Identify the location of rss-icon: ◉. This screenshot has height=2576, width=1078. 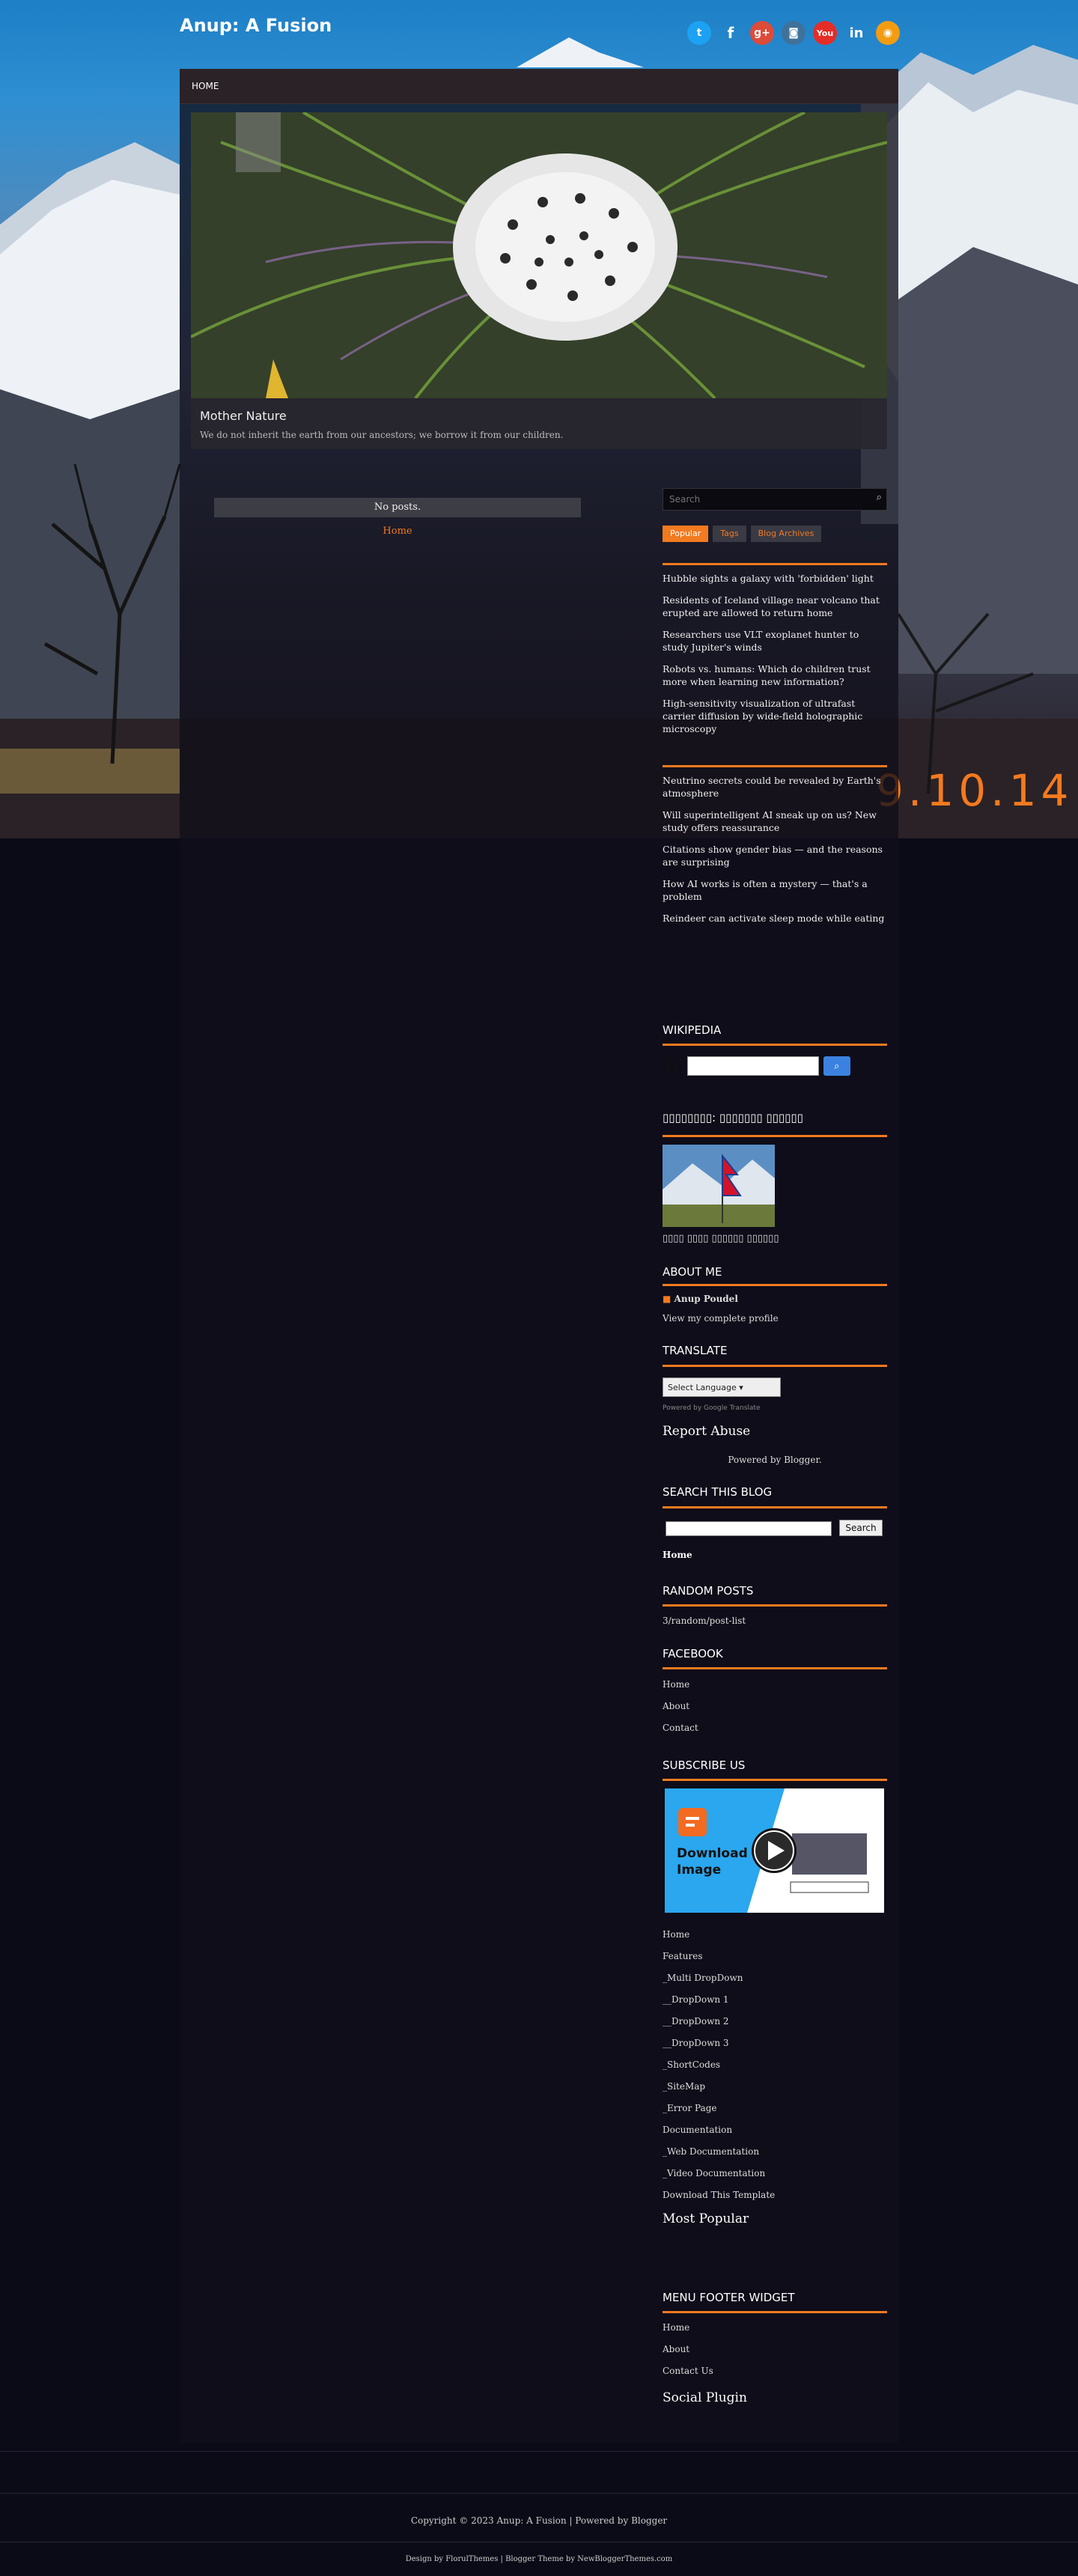
(888, 33).